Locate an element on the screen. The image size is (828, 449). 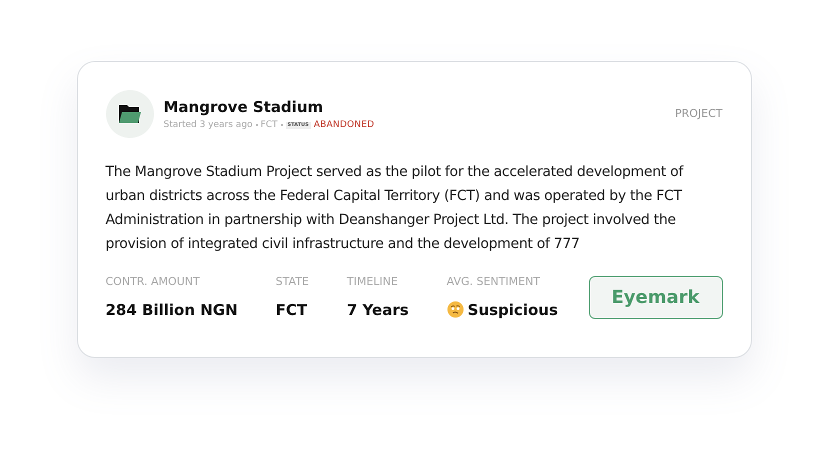
project-type-label: PROJECT is located at coordinates (698, 114).